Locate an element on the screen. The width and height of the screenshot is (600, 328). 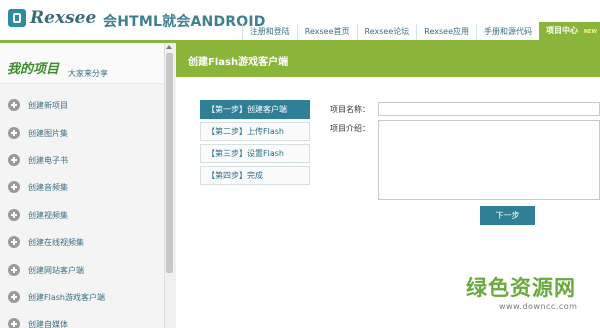
step-complete: 【第四步】完成 is located at coordinates (255, 175).